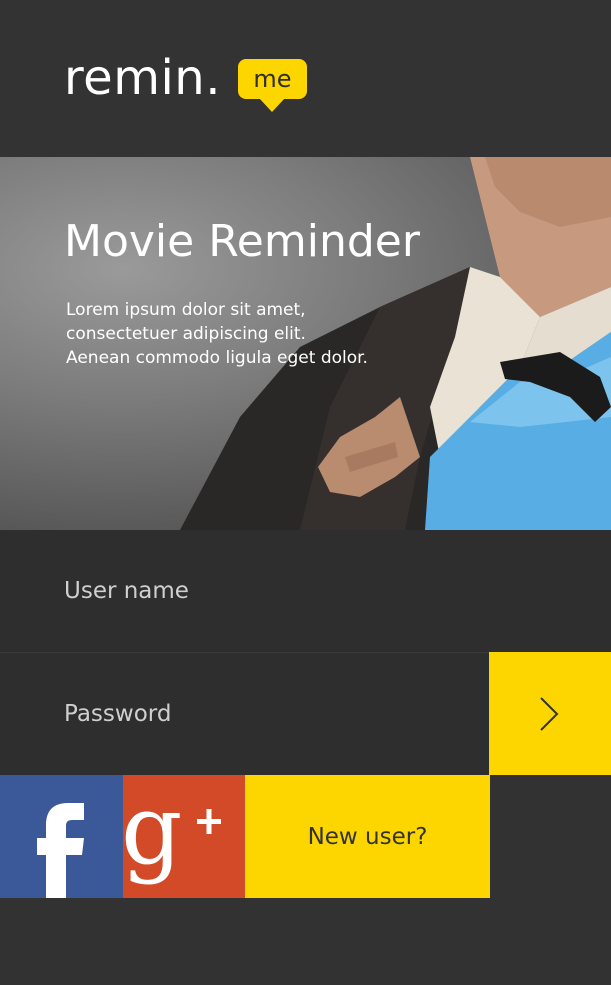  I want to click on username-input, so click(305, 591).